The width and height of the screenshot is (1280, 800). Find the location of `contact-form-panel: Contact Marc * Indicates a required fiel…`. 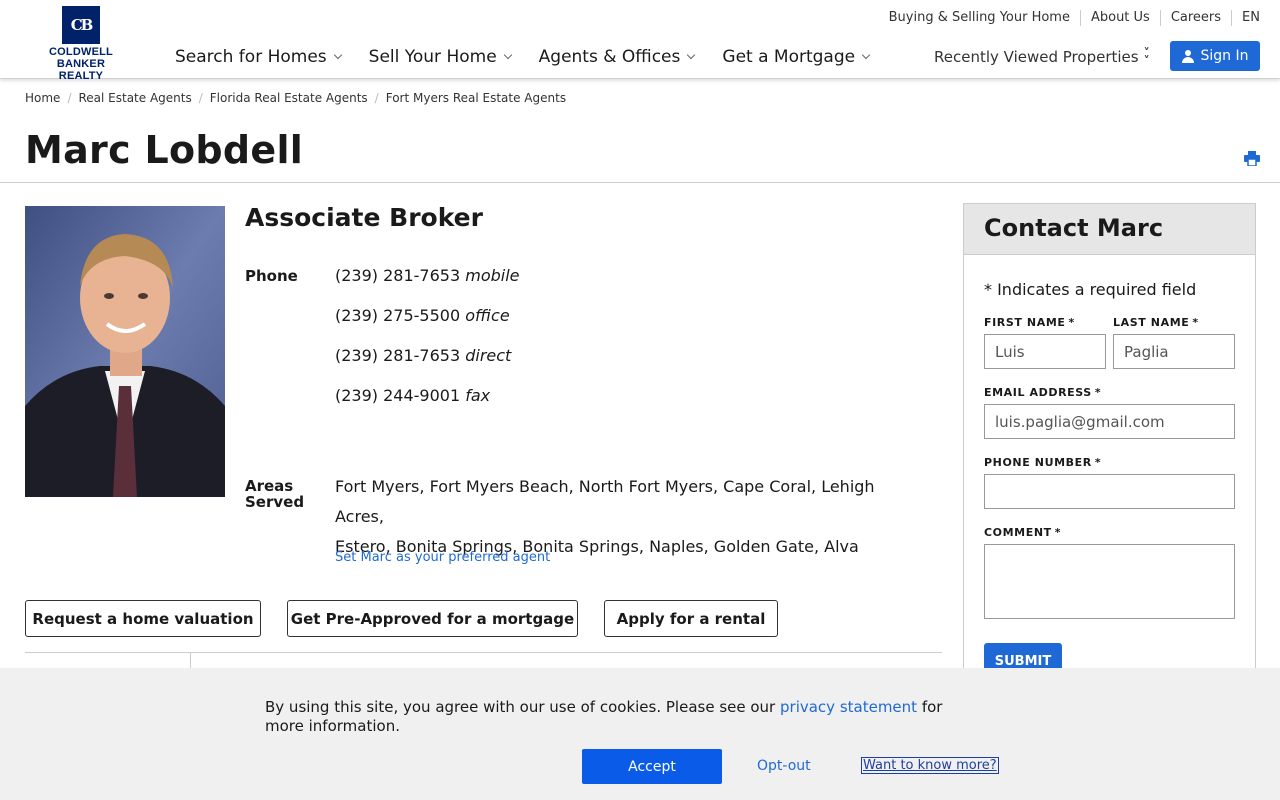

contact-form-panel: Contact Marc * Indicates a required fiel… is located at coordinates (1109, 443).